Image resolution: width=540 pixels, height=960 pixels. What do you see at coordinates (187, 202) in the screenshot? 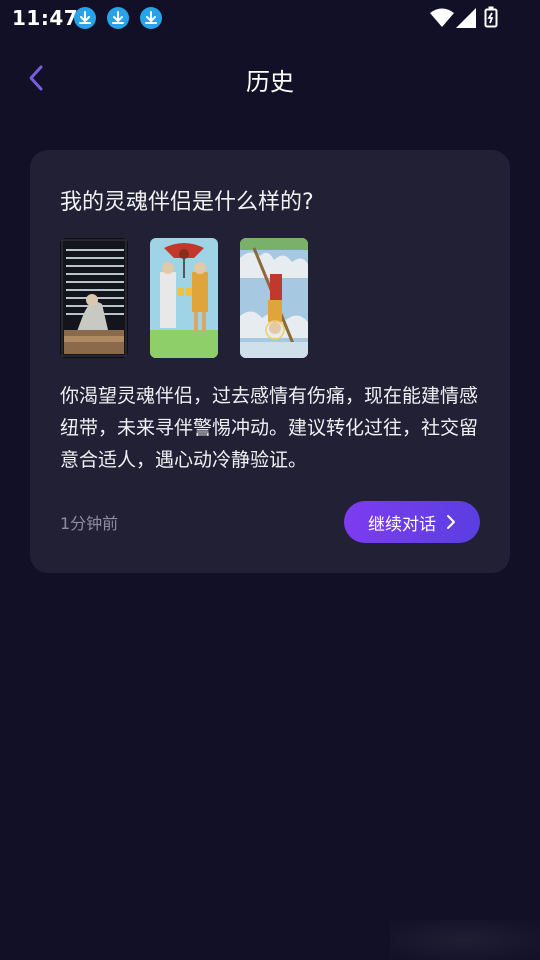
I see `question-text: 我的灵魂伴侣是什么样的?` at bounding box center [187, 202].